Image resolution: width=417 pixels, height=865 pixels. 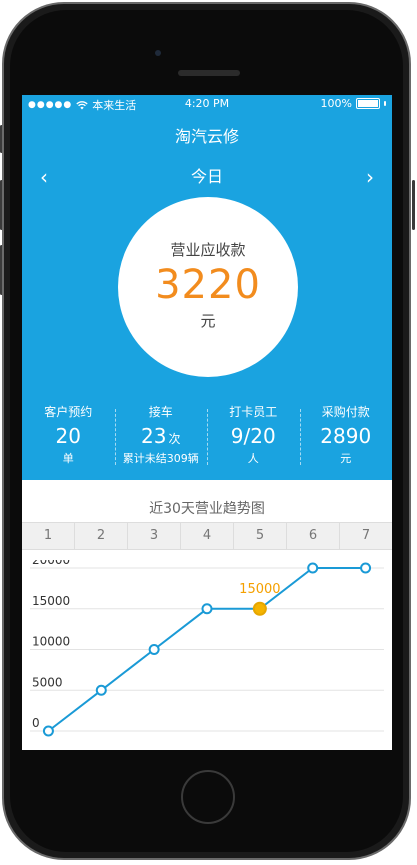 I want to click on page-title: 淘汽云修, so click(x=206, y=136).